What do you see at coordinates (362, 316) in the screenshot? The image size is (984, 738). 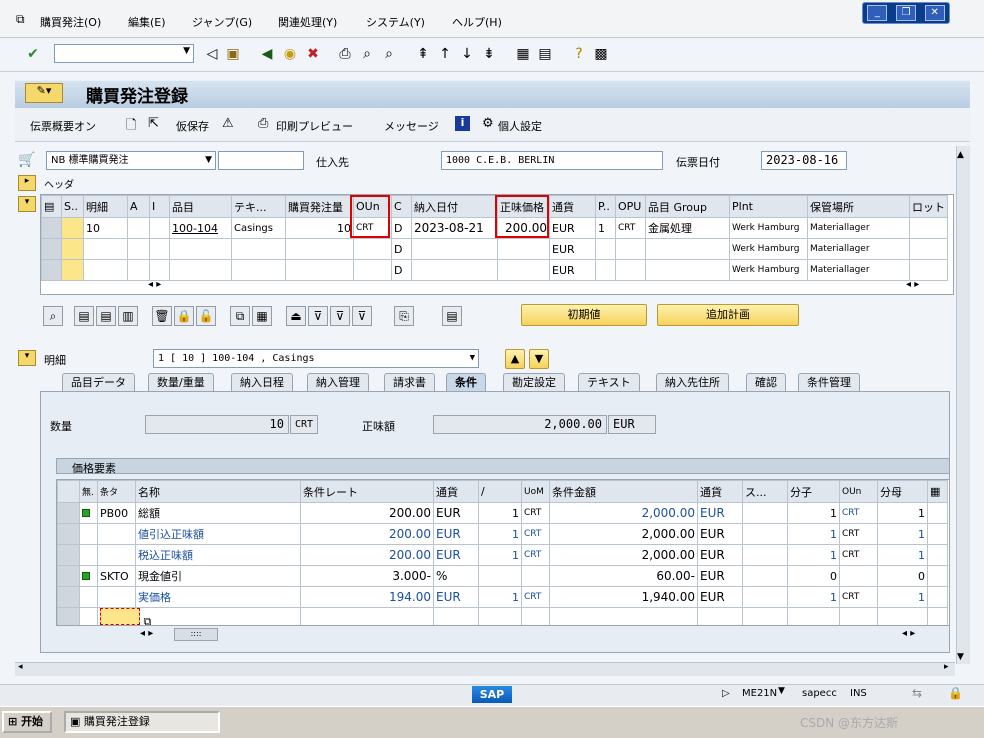 I see `filter3-icon: ⊽` at bounding box center [362, 316].